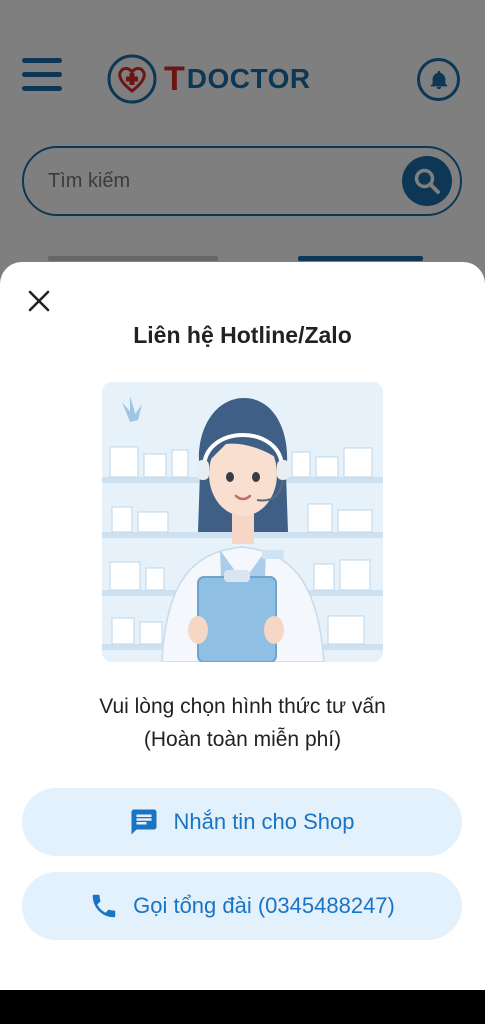 This screenshot has width=485, height=1024. I want to click on chat-bubble-icon, so click(144, 822).